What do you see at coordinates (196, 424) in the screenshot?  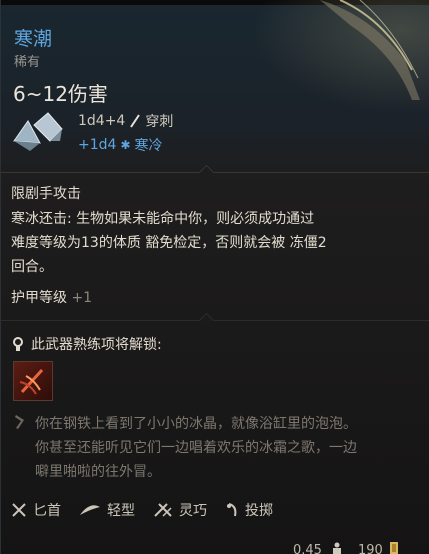 I see `flavor-line: 你在钢铁上看到了小小的冰晶，就像浴缸里的泡泡。` at bounding box center [196, 424].